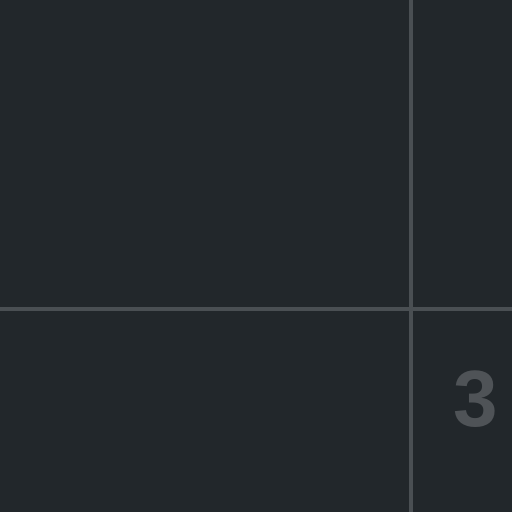  I want to click on pane-top-right, so click(462, 153).